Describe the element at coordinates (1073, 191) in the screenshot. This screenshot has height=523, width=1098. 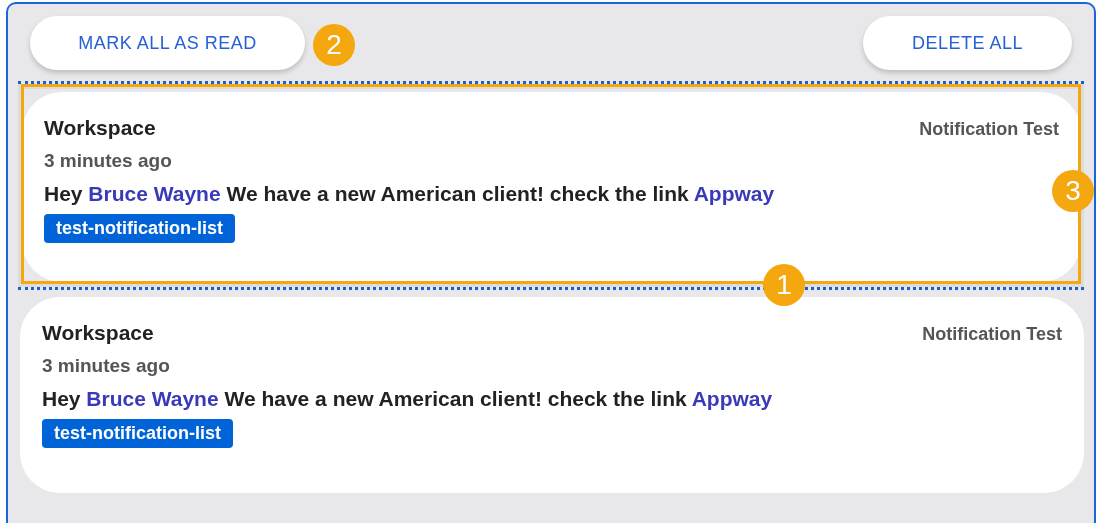
I see `callout-badge: 3` at that location.